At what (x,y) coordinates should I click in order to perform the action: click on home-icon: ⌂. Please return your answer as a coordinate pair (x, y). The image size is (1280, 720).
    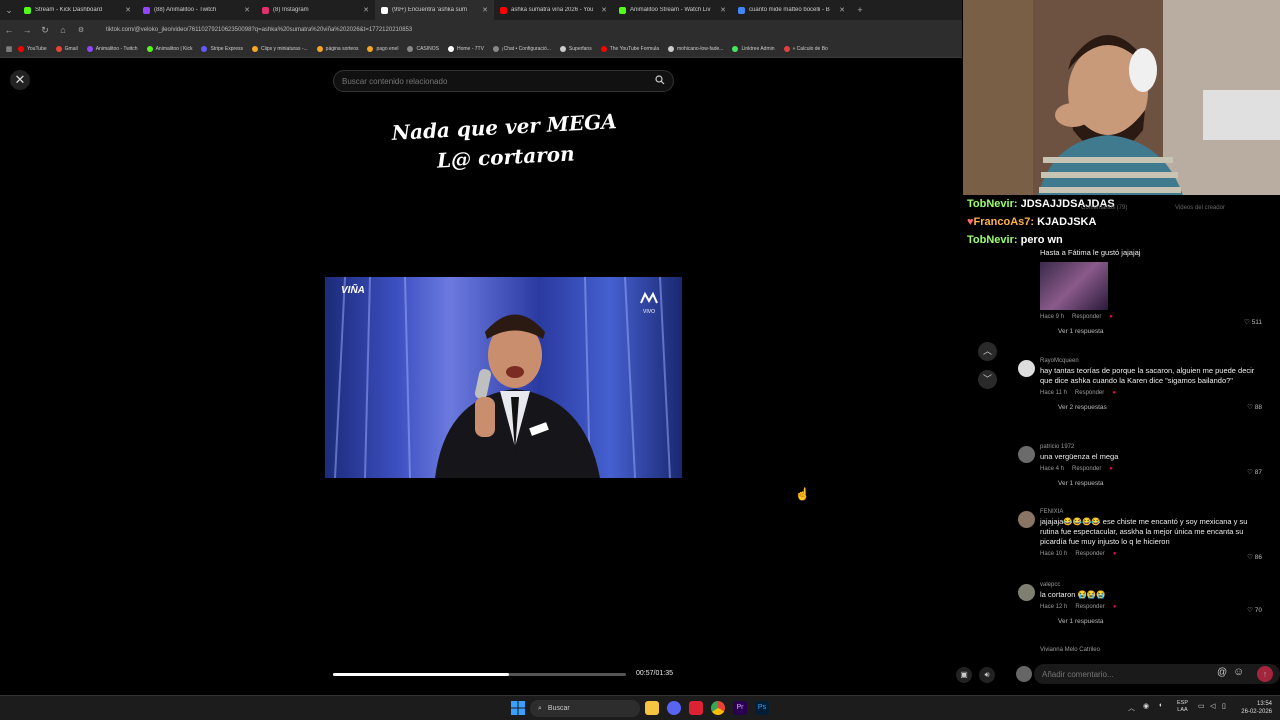
    Looking at the image, I should click on (63, 30).